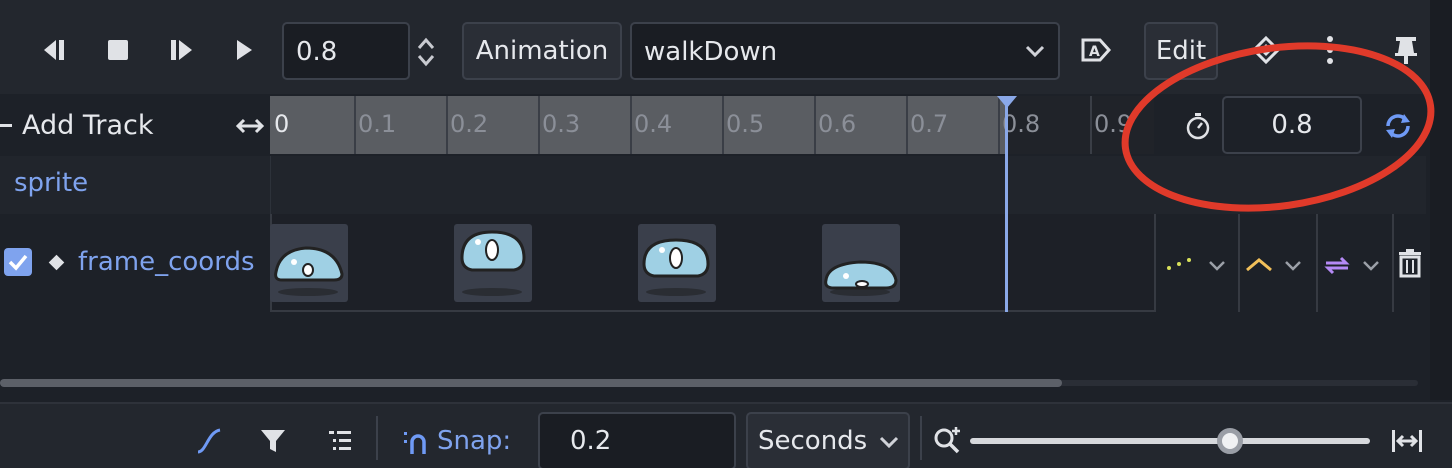  What do you see at coordinates (947, 441) in the screenshot?
I see `zoom-icon` at bounding box center [947, 441].